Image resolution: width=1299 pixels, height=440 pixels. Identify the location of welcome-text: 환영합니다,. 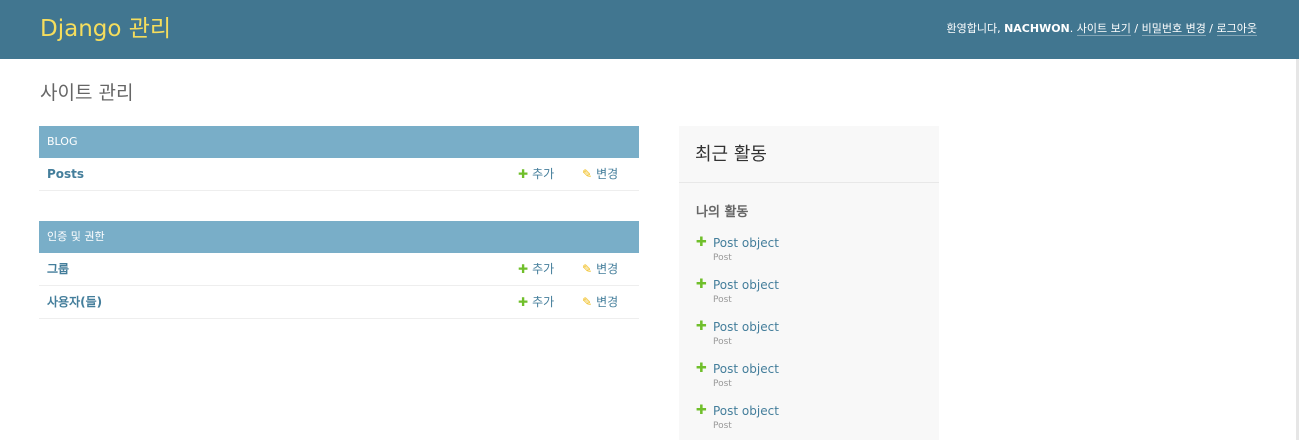
(975, 28).